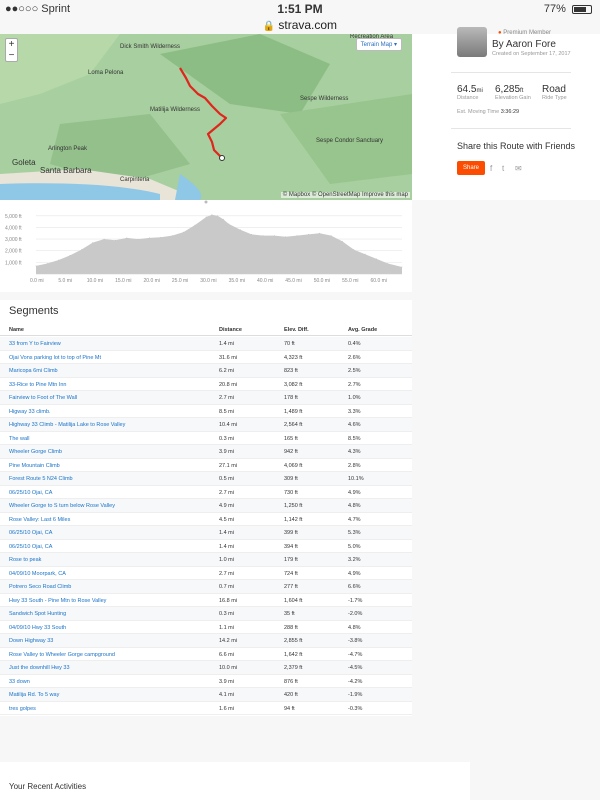 Image resolution: width=600 pixels, height=800 pixels. I want to click on segment-distance: 0.7 mi, so click(226, 587).